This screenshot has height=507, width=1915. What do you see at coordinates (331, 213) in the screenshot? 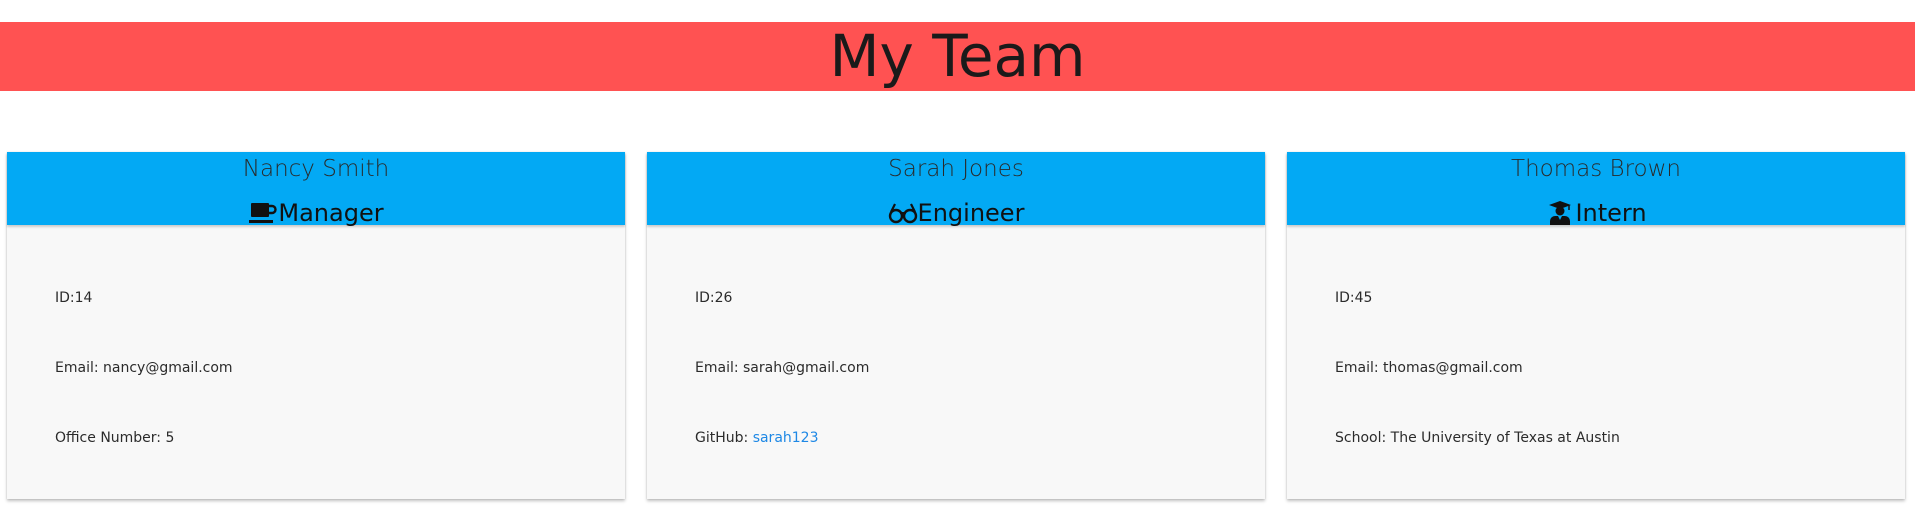
I see `role-label: Manager` at bounding box center [331, 213].